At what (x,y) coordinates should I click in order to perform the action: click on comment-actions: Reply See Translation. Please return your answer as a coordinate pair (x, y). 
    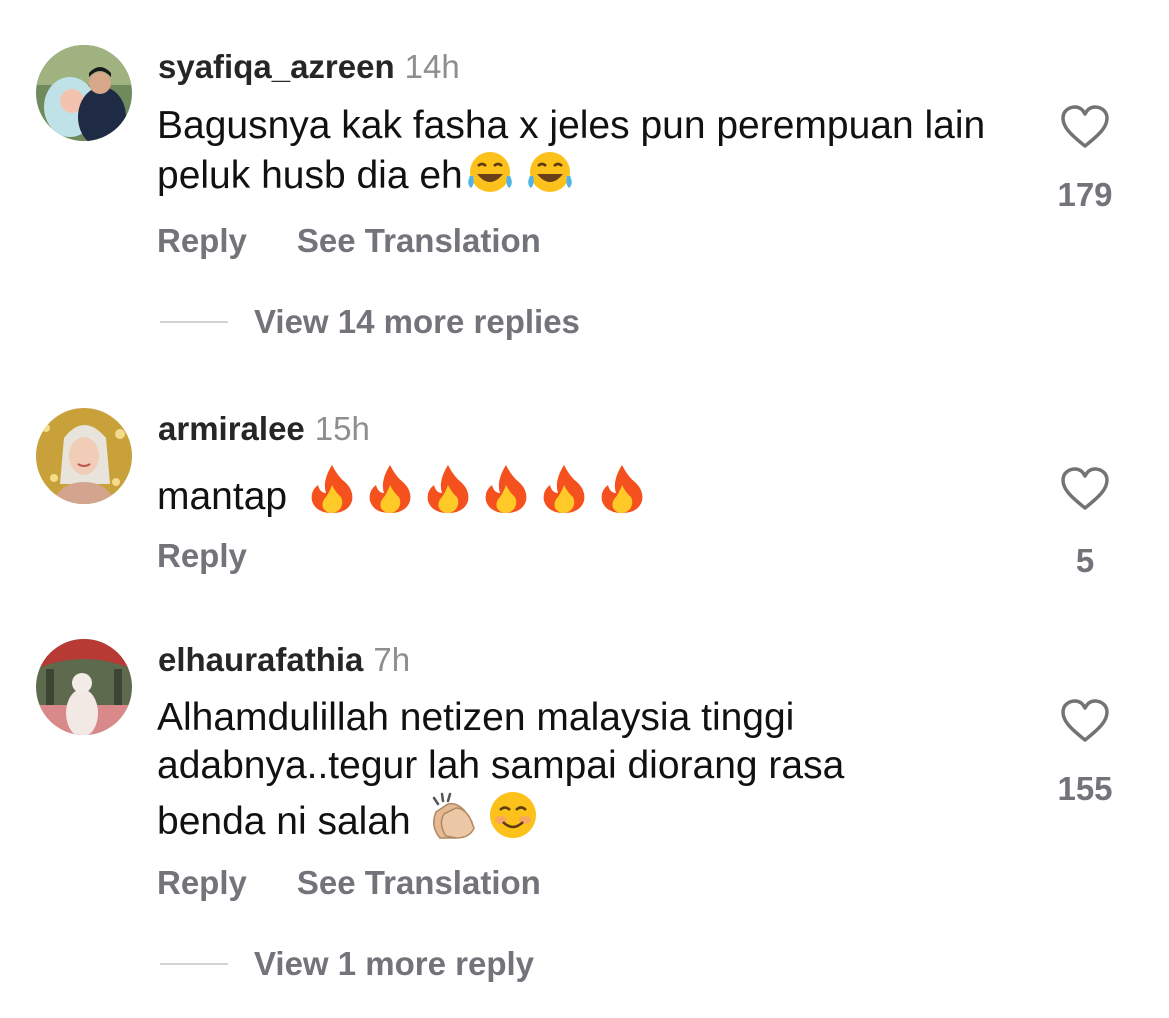
    Looking at the image, I should click on (349, 883).